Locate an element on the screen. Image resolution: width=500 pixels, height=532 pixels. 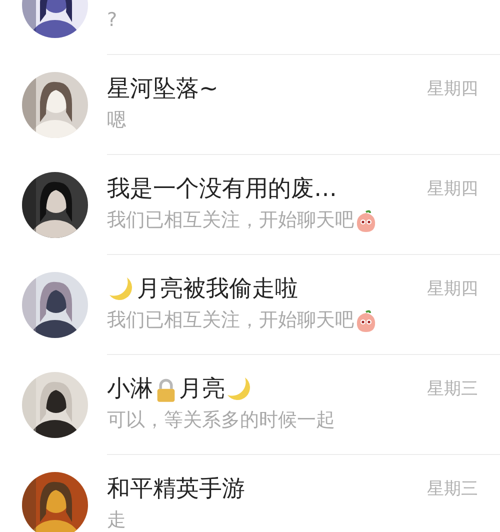
message-preview: ? is located at coordinates (112, 21).